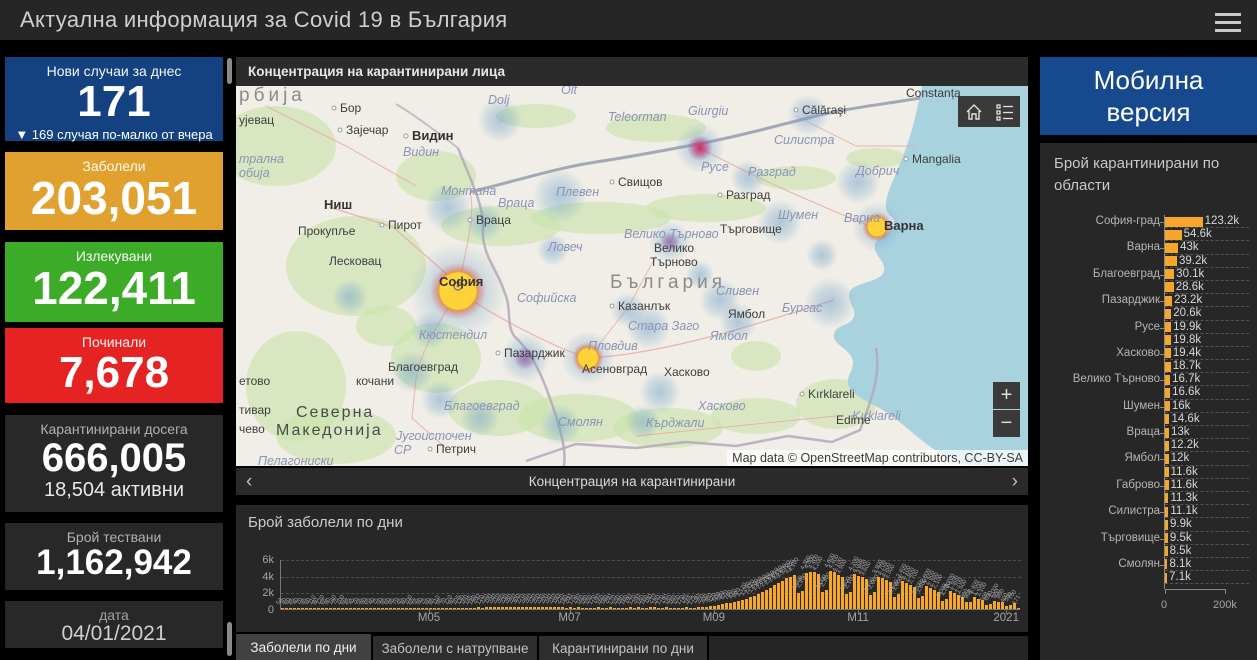  What do you see at coordinates (455, 648) in the screenshot?
I see `tab-cumulative-cases: Заболели с натрупване` at bounding box center [455, 648].